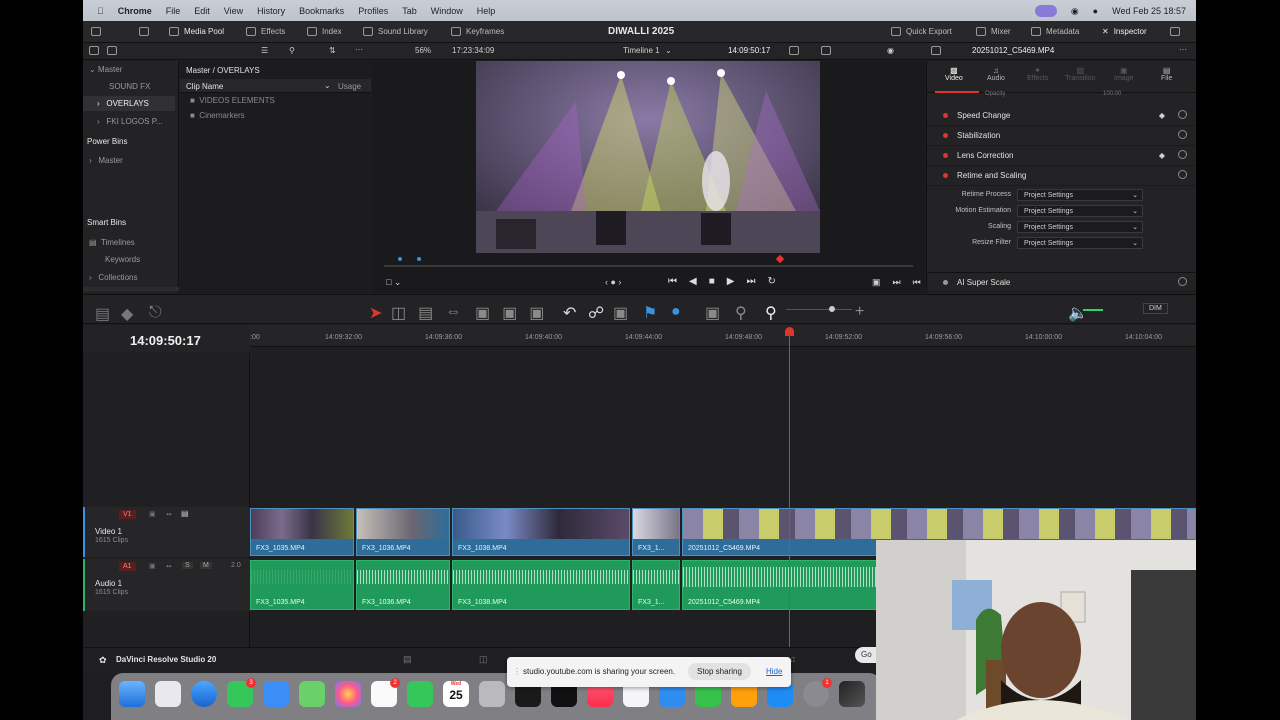 This screenshot has height=720, width=1280. I want to click on menu-tab: Tab, so click(409, 11).